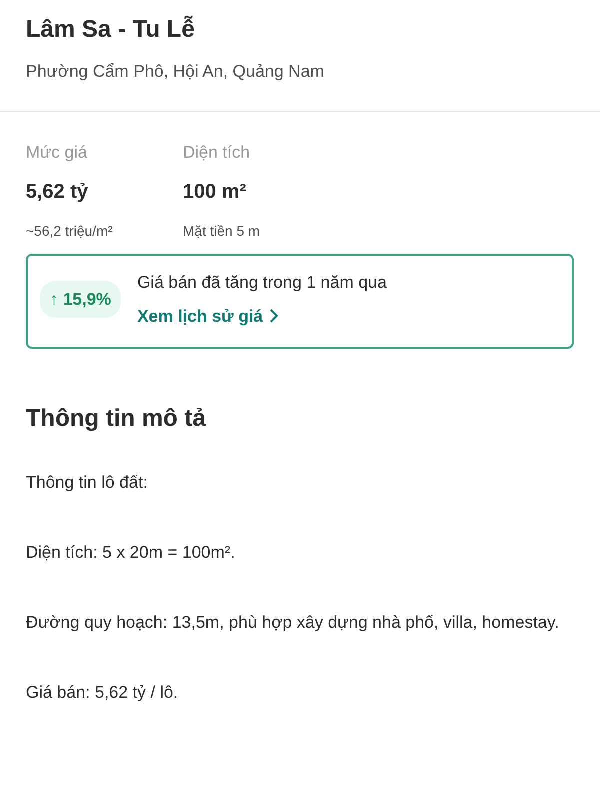 The height and width of the screenshot is (800, 600). What do you see at coordinates (222, 232) in the screenshot?
I see `stat-detail: Mặt tiền 5 m` at bounding box center [222, 232].